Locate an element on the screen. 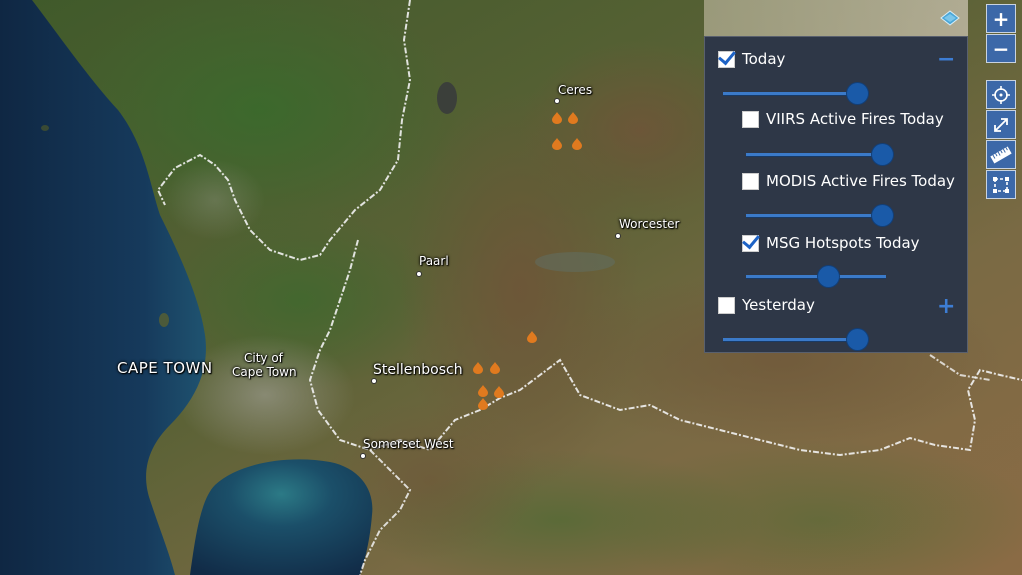  worcester-marker is located at coordinates (618, 236).